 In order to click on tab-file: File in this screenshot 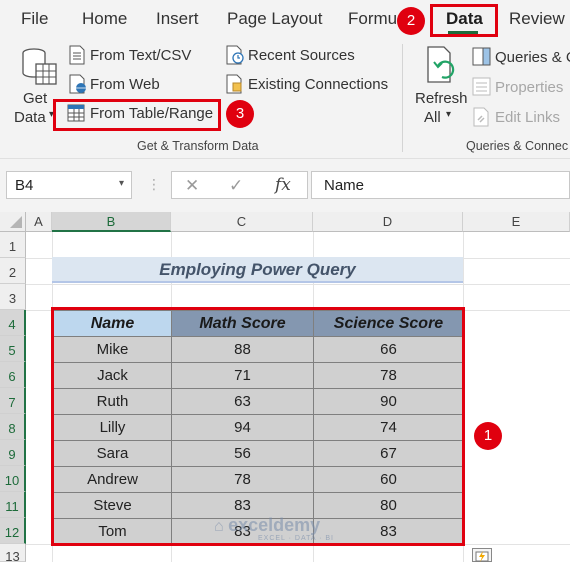, I will do `click(34, 19)`.